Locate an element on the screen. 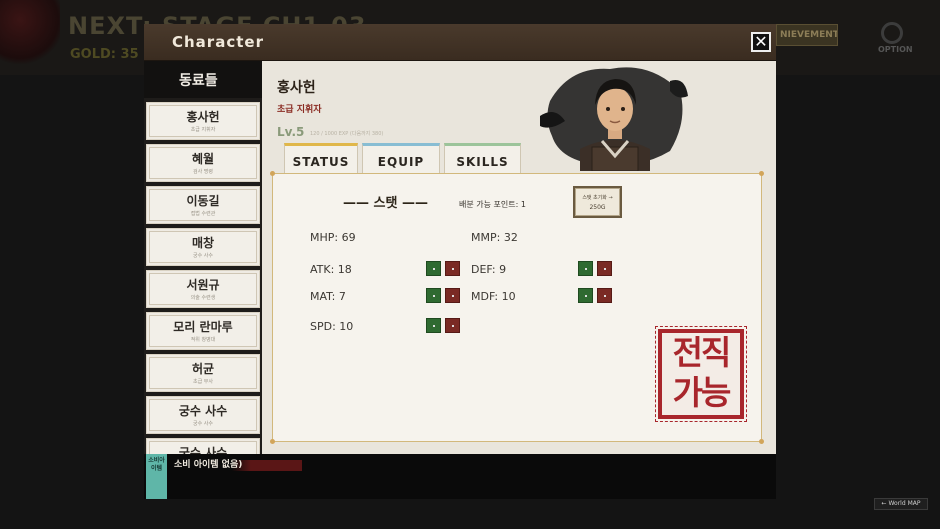 This screenshot has width=940, height=529. companion-item-8: 궁수 사수 궁수 사수 is located at coordinates (203, 415).